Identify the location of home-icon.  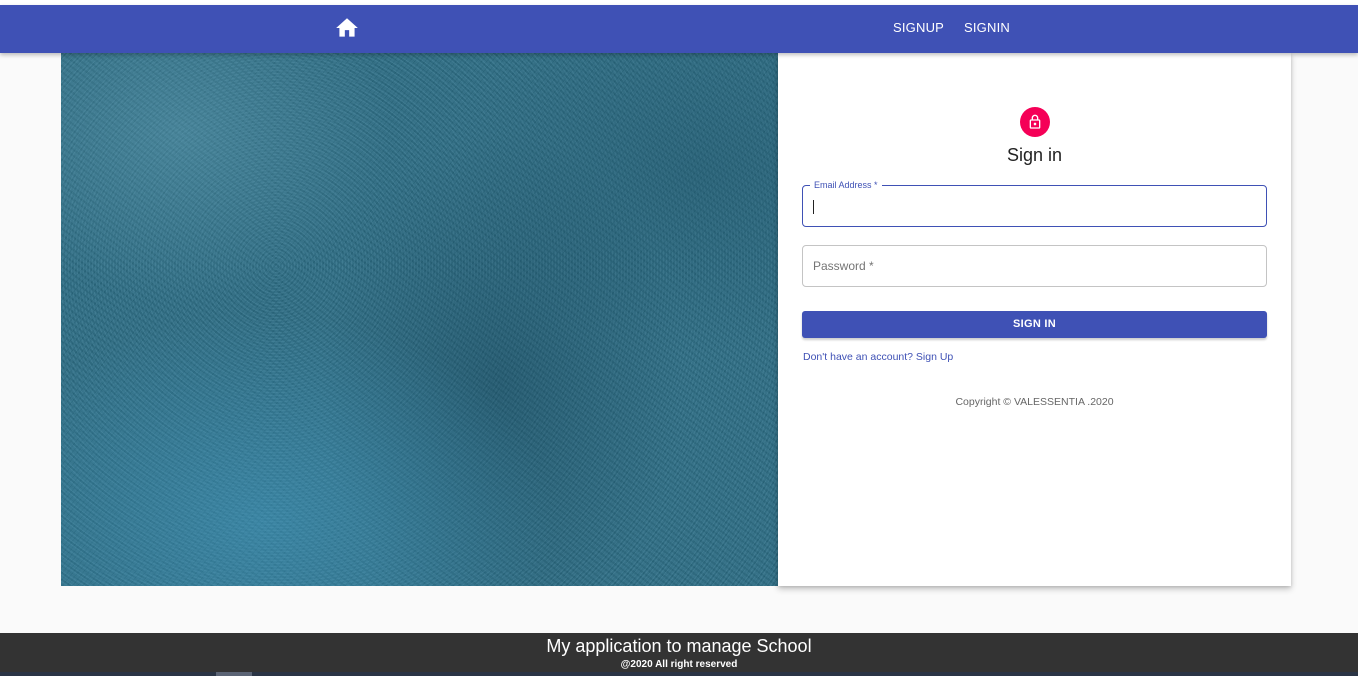
(347, 28).